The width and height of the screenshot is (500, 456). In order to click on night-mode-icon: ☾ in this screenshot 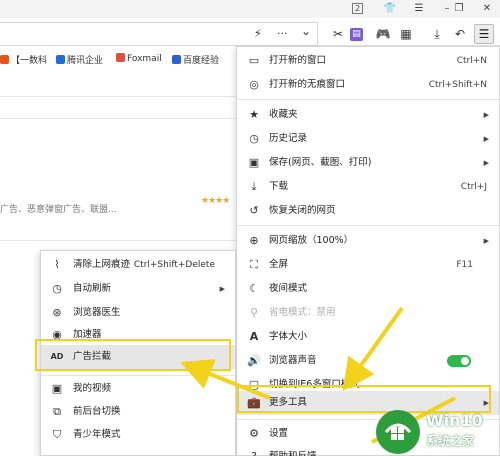, I will do `click(254, 288)`.